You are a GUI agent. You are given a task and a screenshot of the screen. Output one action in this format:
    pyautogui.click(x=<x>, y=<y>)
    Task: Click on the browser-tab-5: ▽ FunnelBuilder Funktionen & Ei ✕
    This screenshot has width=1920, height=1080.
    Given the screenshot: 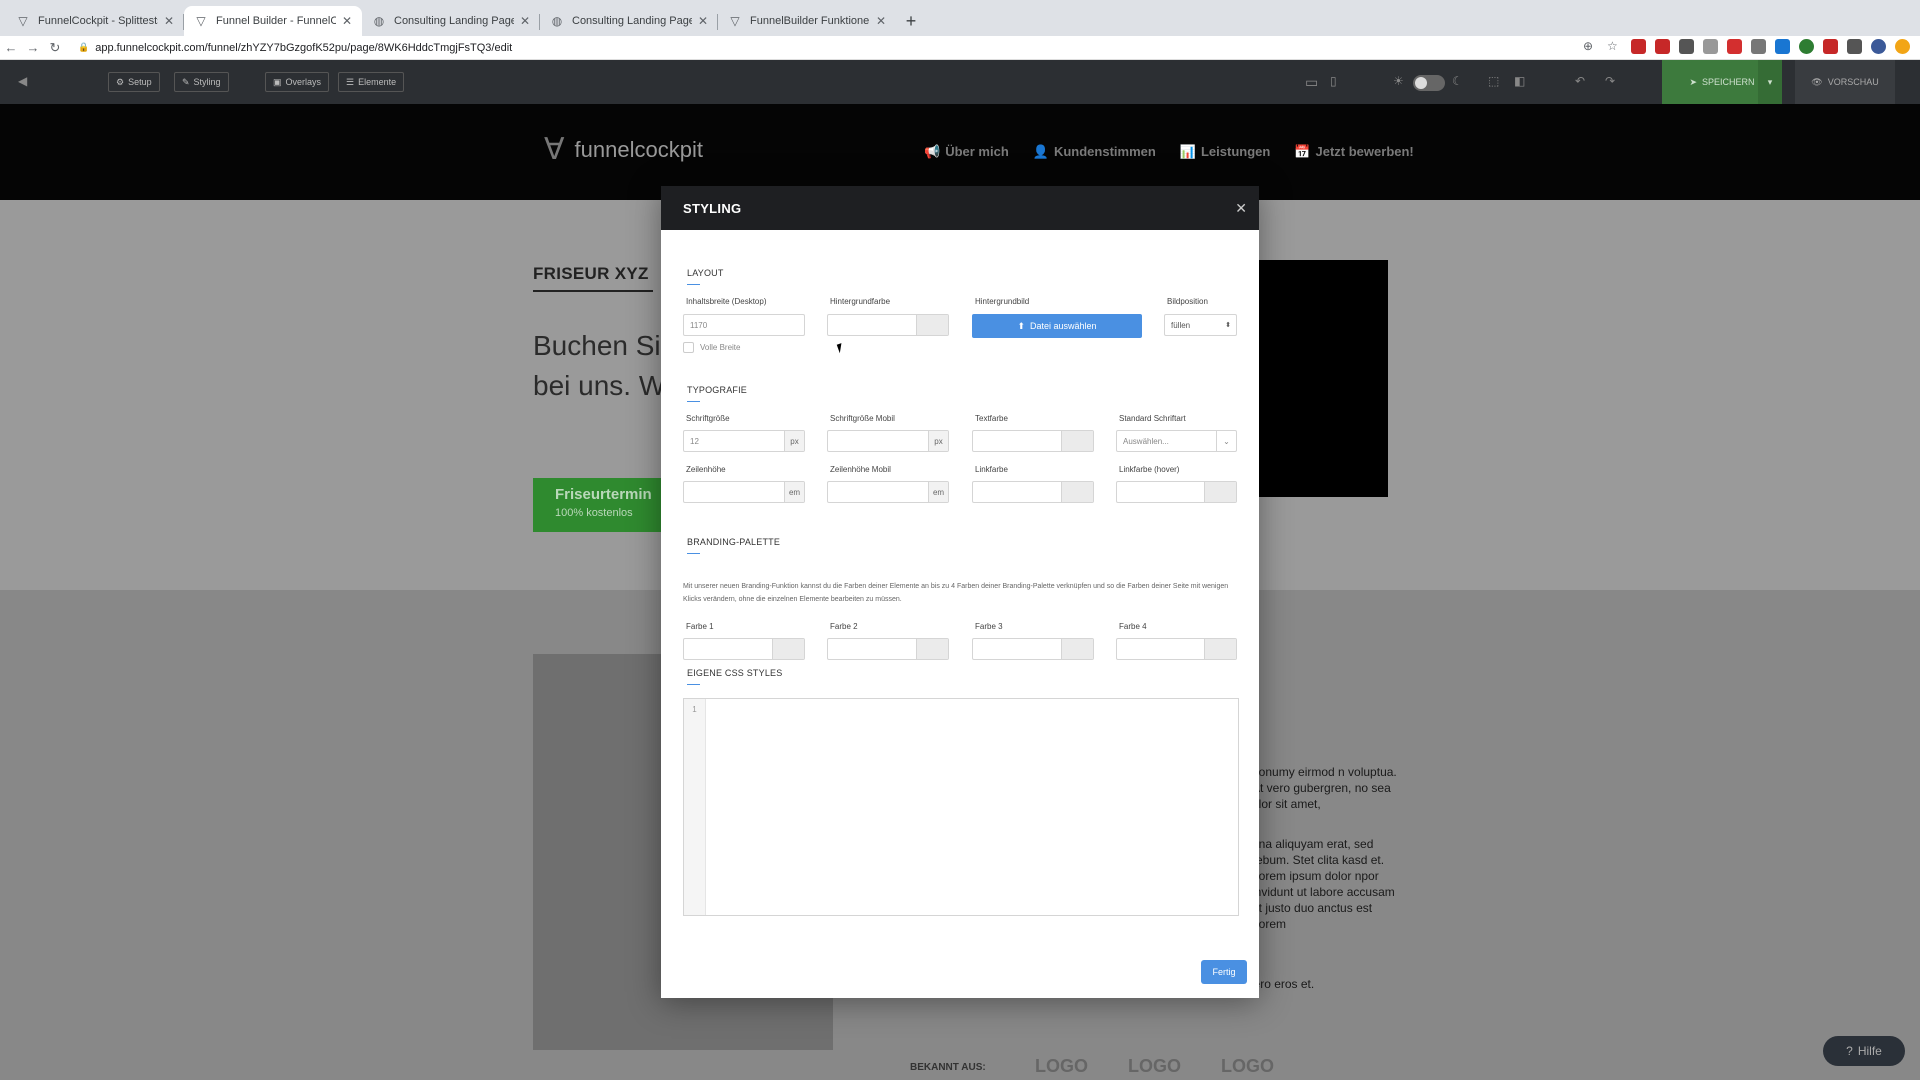 What is the action you would take?
    pyautogui.click(x=807, y=21)
    